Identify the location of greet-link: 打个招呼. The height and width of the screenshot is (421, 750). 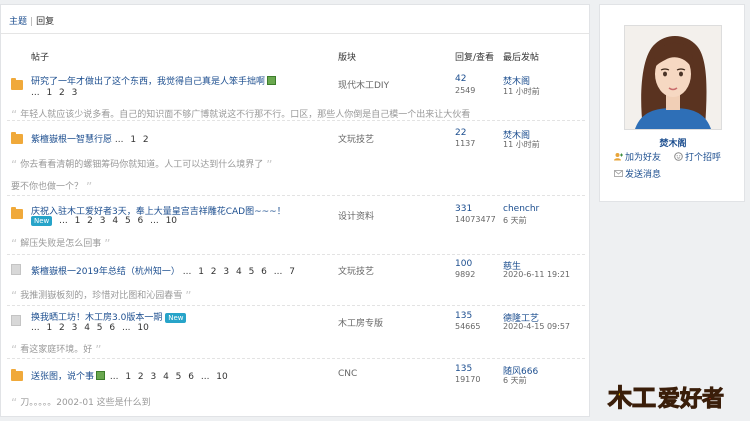
(697, 156).